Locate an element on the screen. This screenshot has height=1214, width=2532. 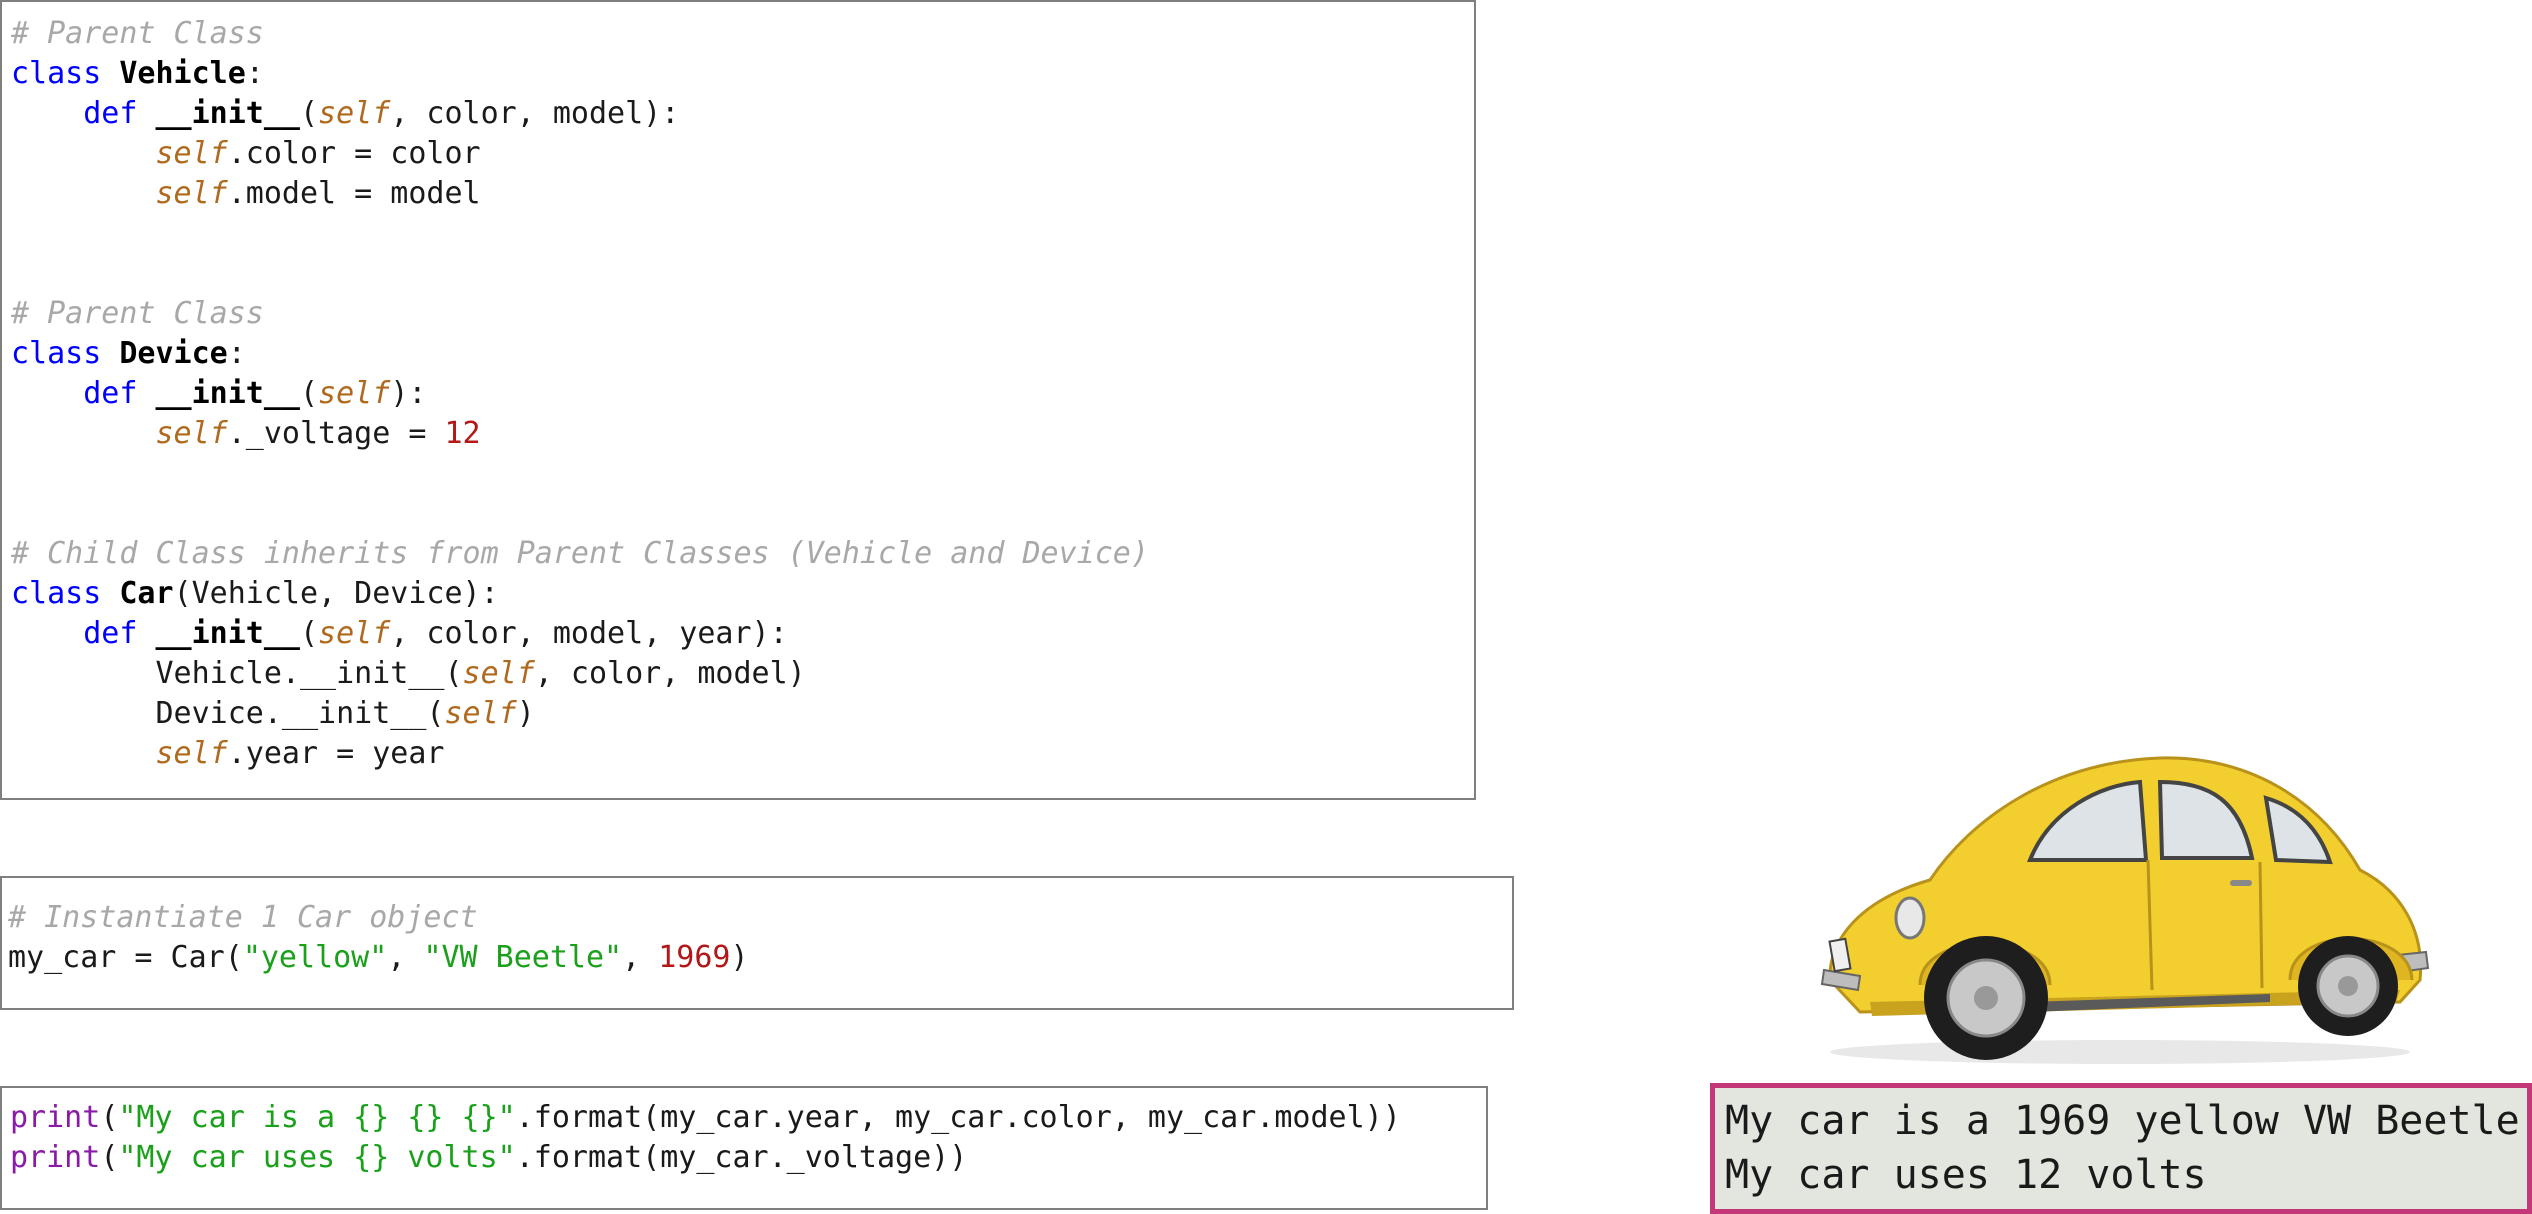
code-token-plain: my_car = Car( is located at coordinates (125, 957).